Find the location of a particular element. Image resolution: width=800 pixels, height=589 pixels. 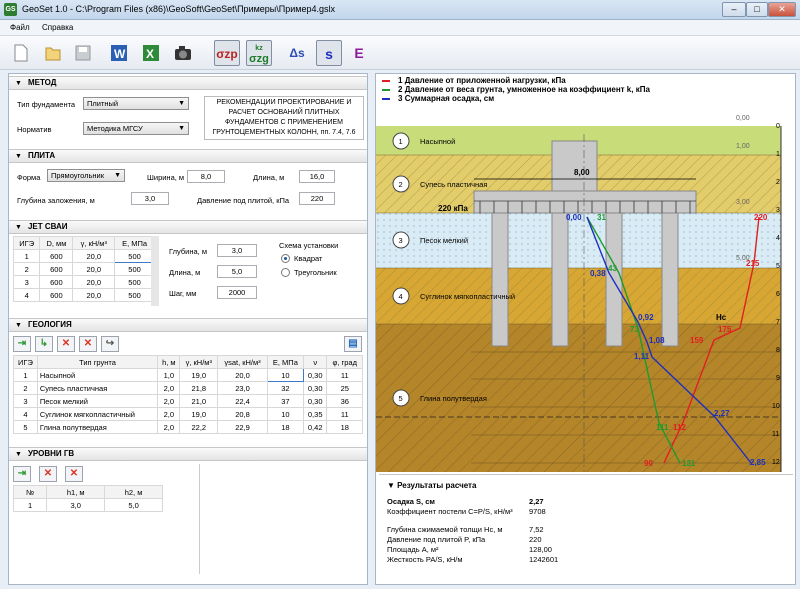

foundation-type-select: Плитный ▼ is located at coordinates (136, 103).